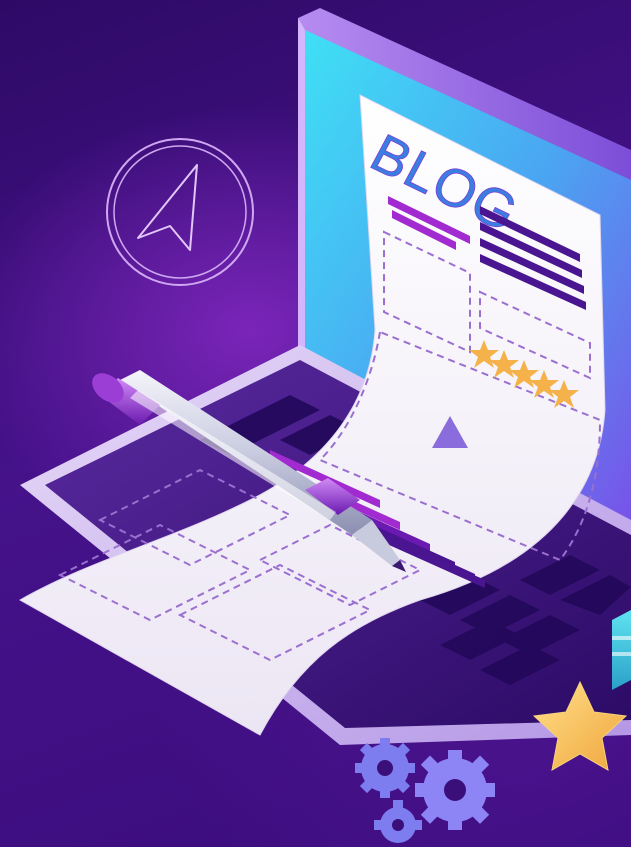 The height and width of the screenshot is (847, 631). What do you see at coordinates (621, 650) in the screenshot?
I see `book-stack` at bounding box center [621, 650].